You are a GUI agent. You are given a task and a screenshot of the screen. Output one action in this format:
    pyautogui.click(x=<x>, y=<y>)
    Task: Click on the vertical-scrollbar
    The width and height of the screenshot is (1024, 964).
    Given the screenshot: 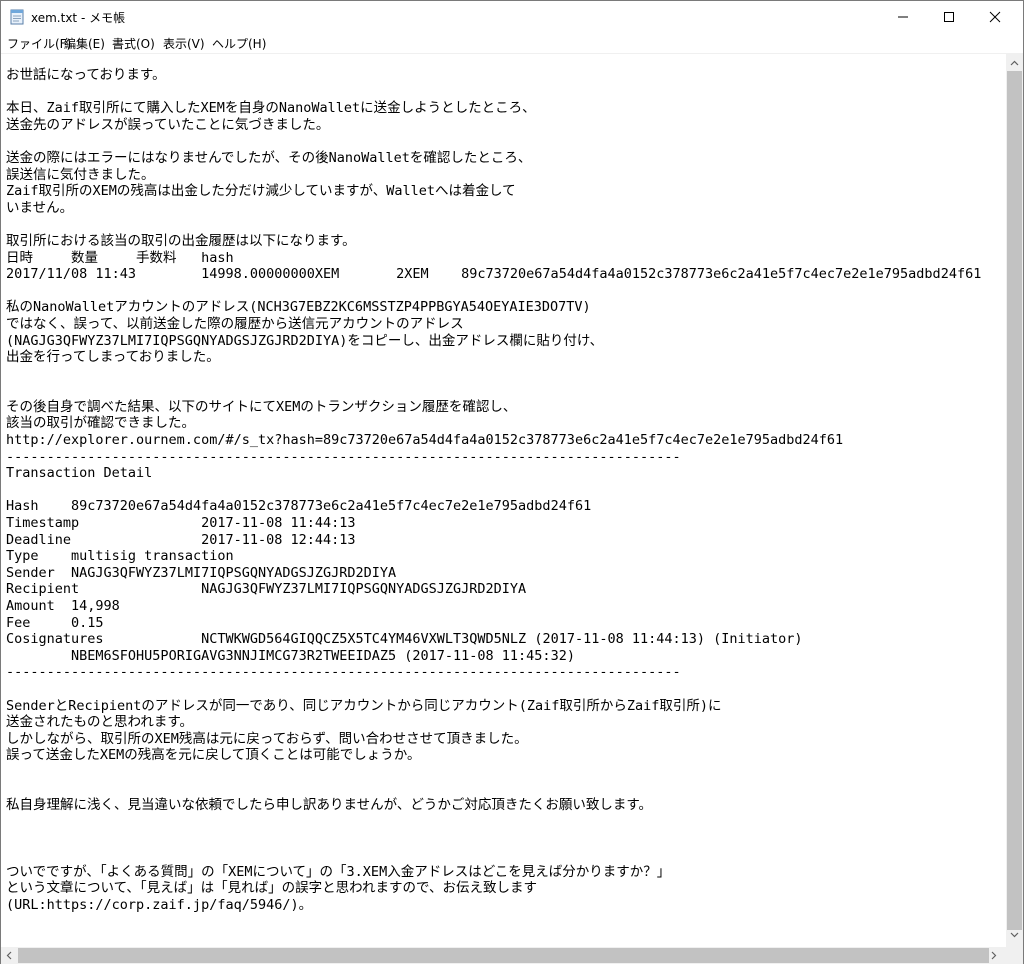 What is the action you would take?
    pyautogui.click(x=1014, y=500)
    